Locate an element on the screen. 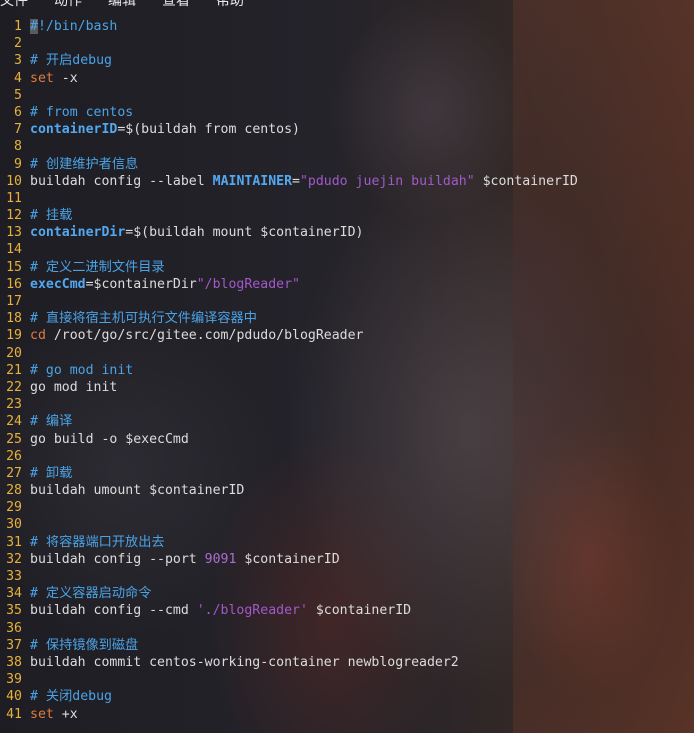  code-line: 25 go build -o $execCmd is located at coordinates (347, 439).